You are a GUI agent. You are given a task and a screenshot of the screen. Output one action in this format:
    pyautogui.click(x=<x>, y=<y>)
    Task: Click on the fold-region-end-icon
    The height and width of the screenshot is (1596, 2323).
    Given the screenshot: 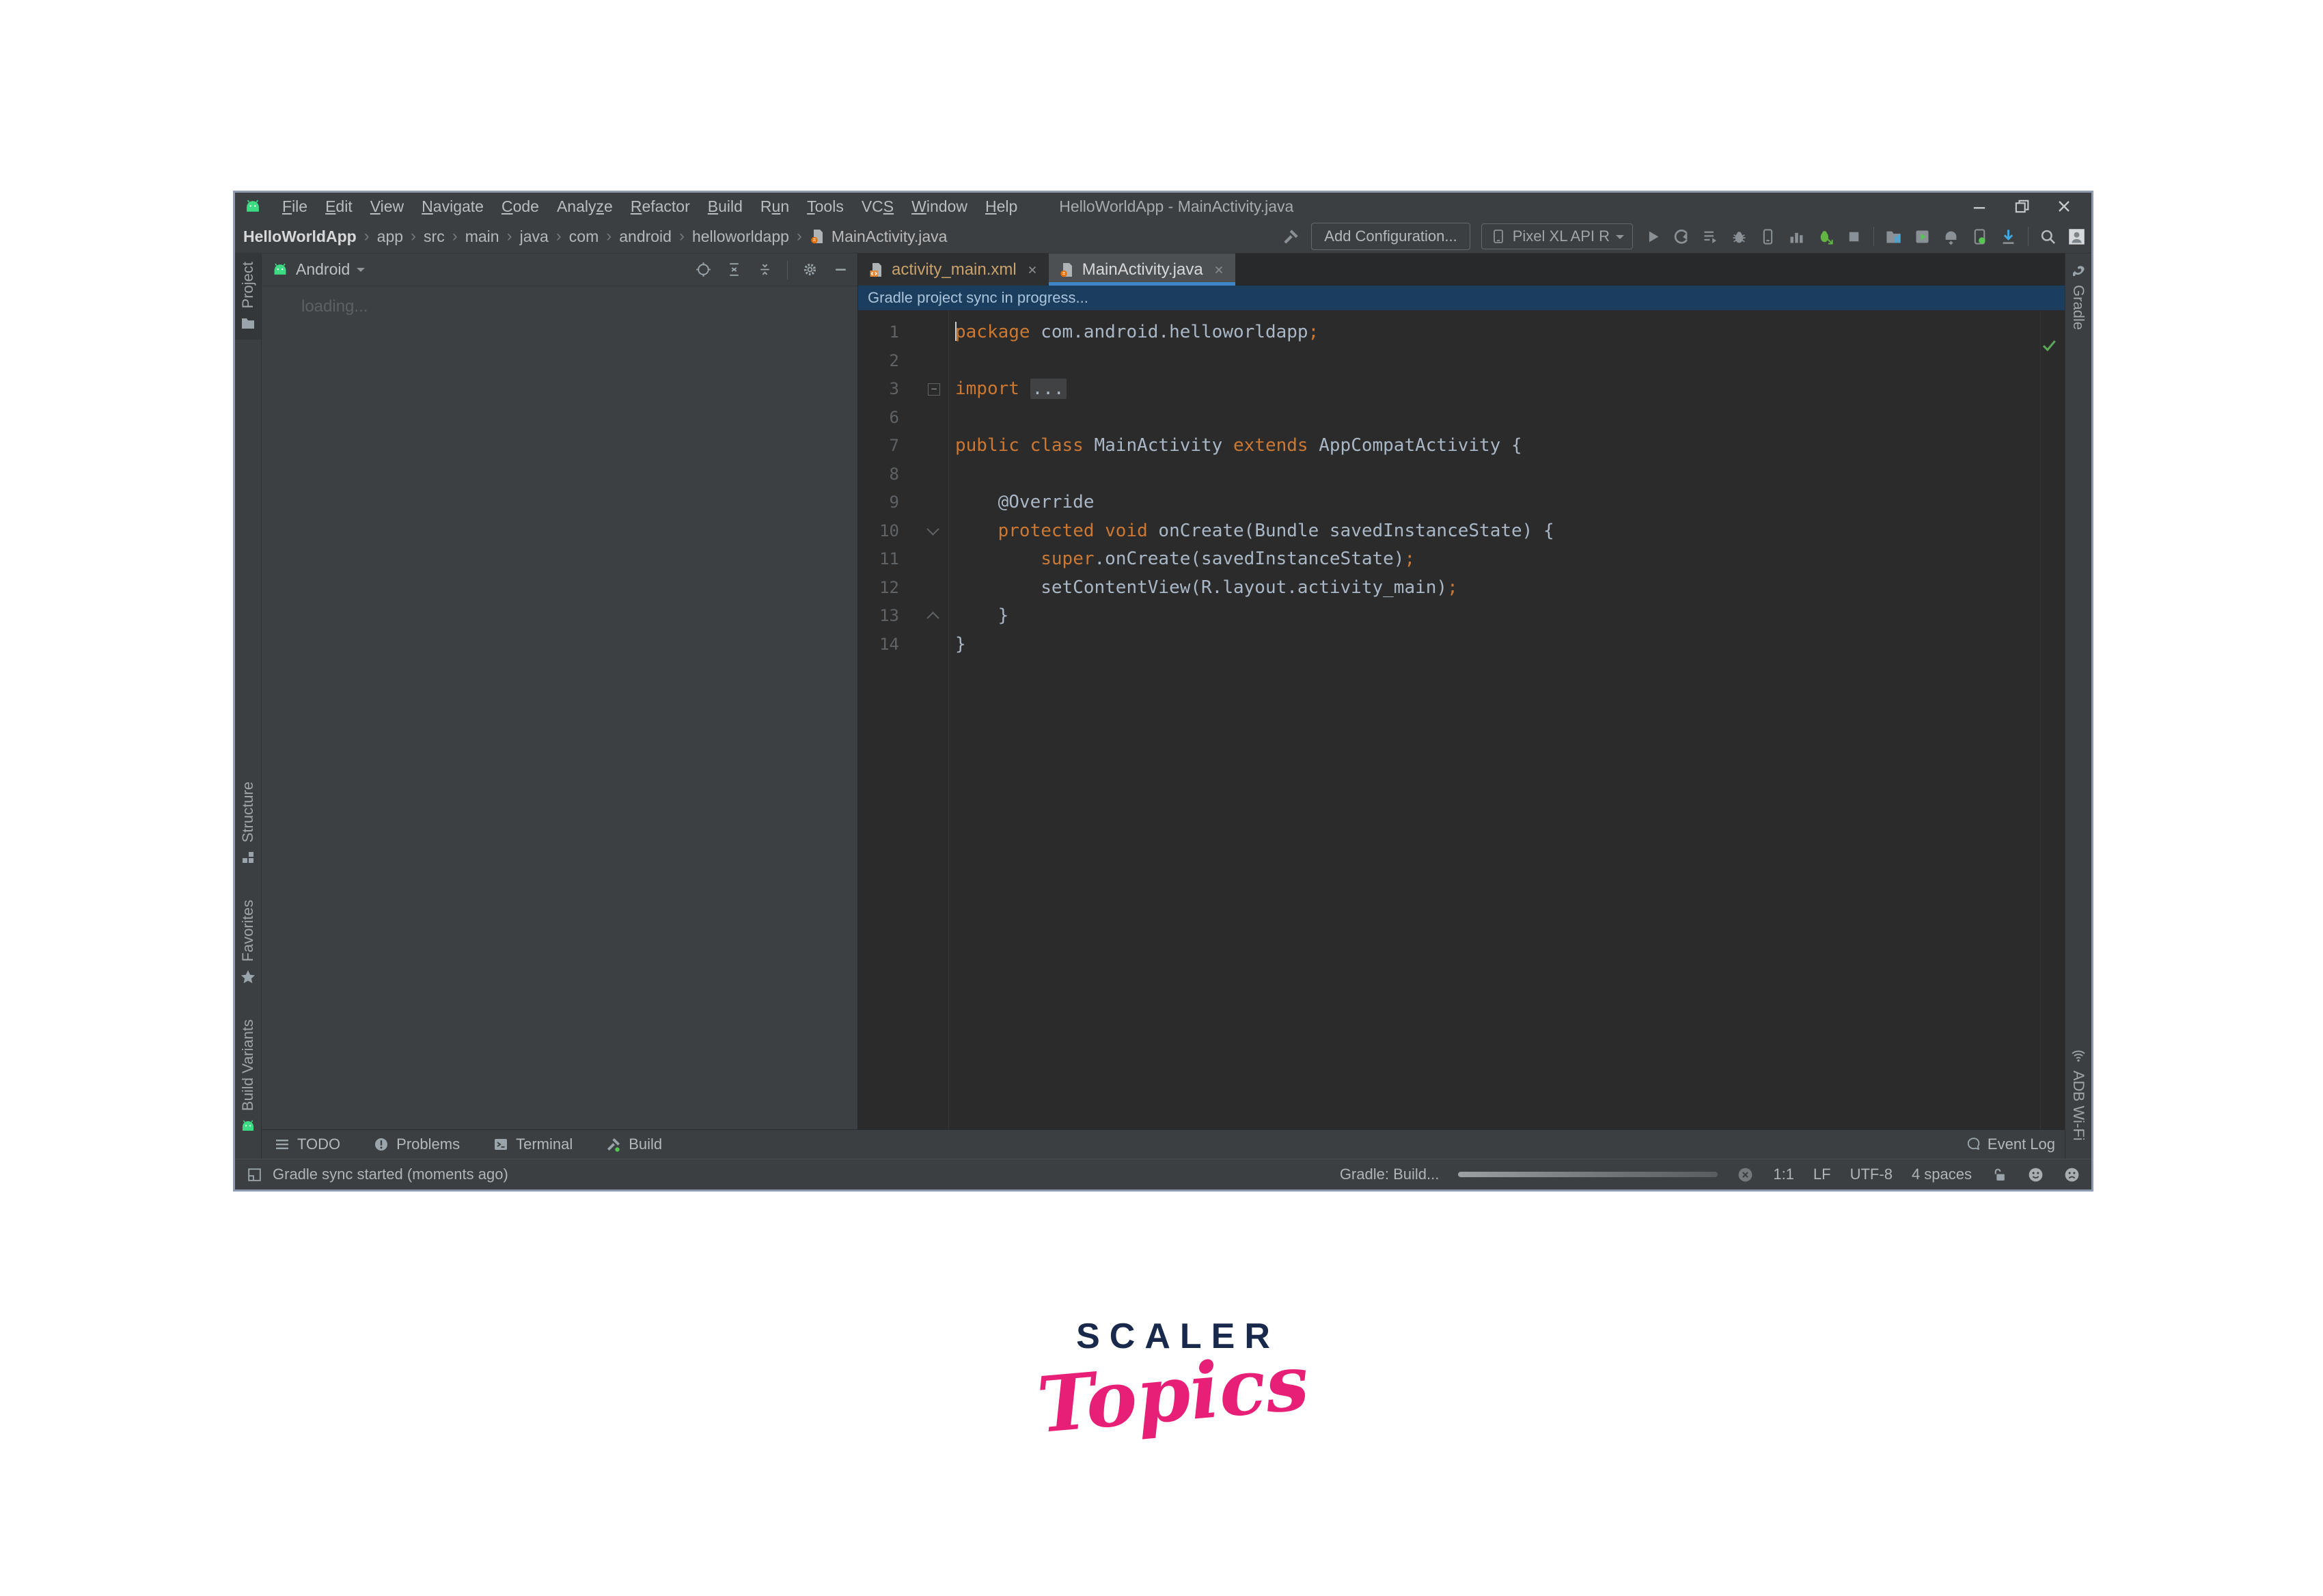 What is the action you would take?
    pyautogui.click(x=932, y=617)
    